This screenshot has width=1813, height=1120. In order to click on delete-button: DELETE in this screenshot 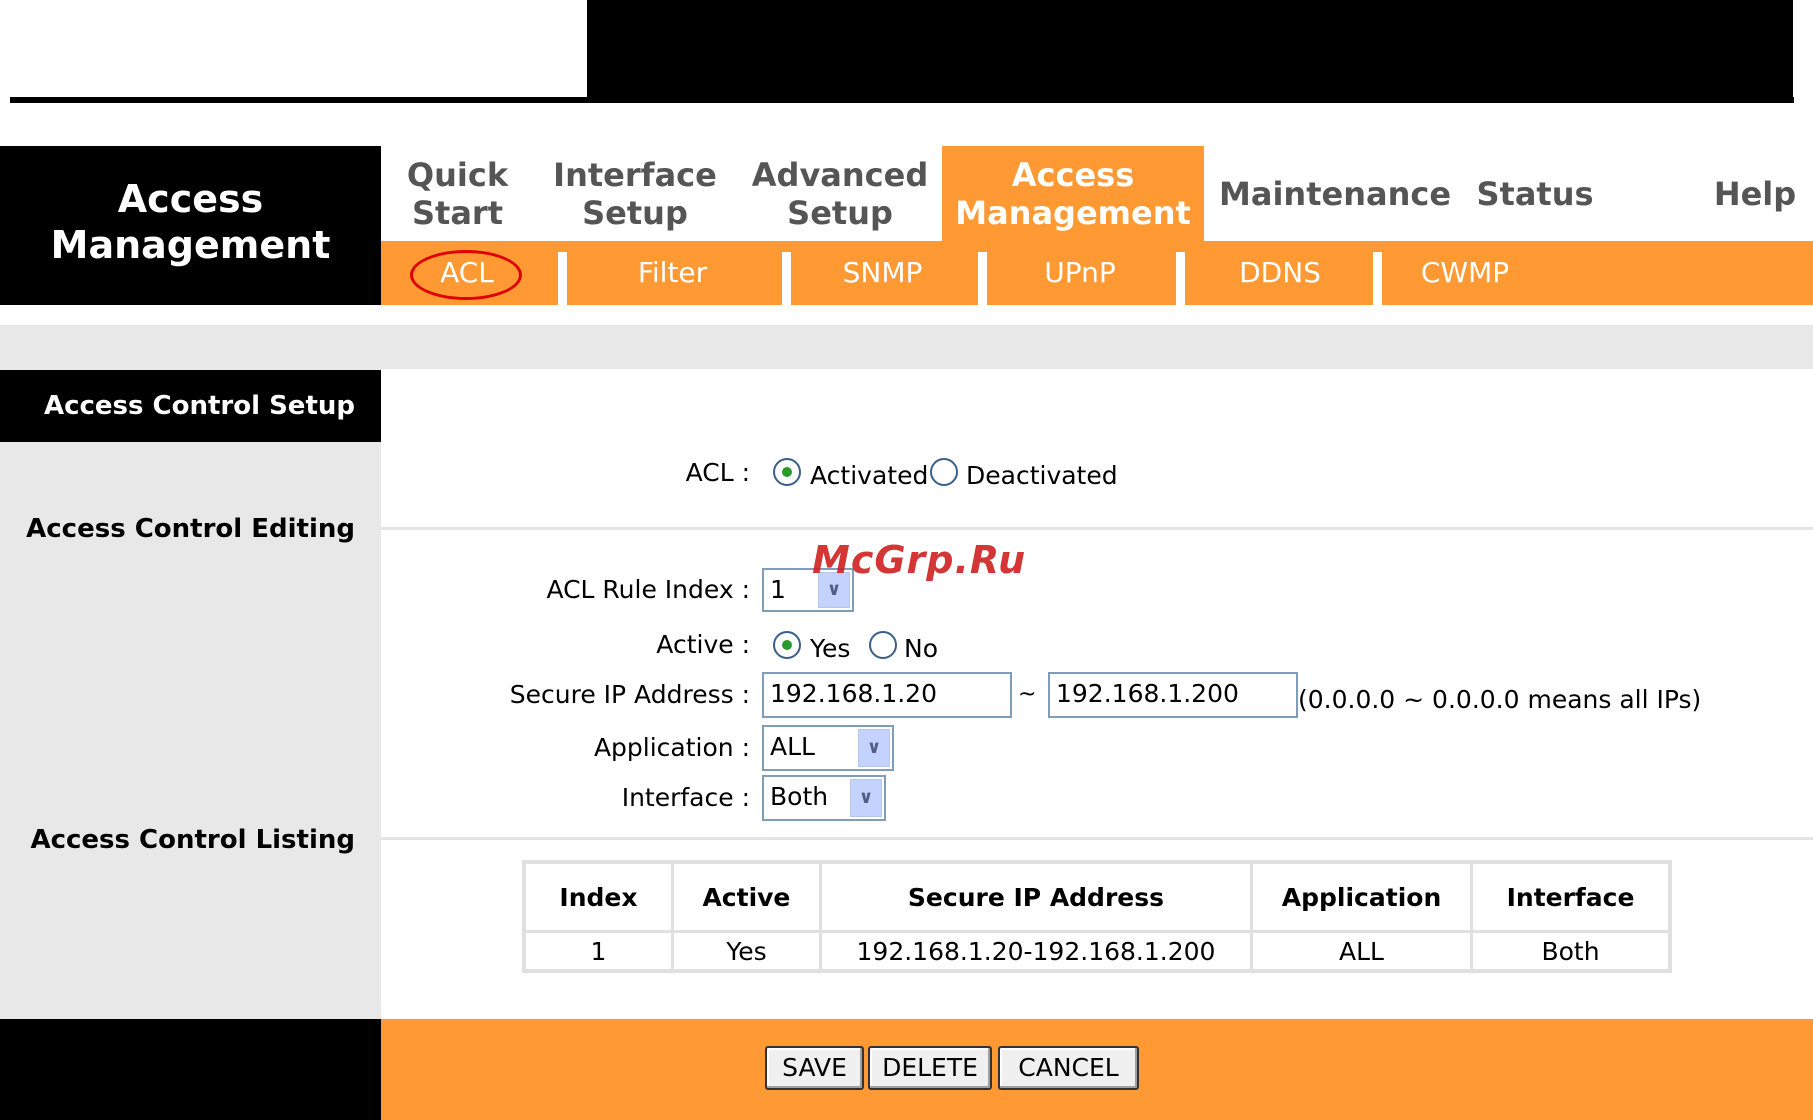, I will do `click(930, 1068)`.